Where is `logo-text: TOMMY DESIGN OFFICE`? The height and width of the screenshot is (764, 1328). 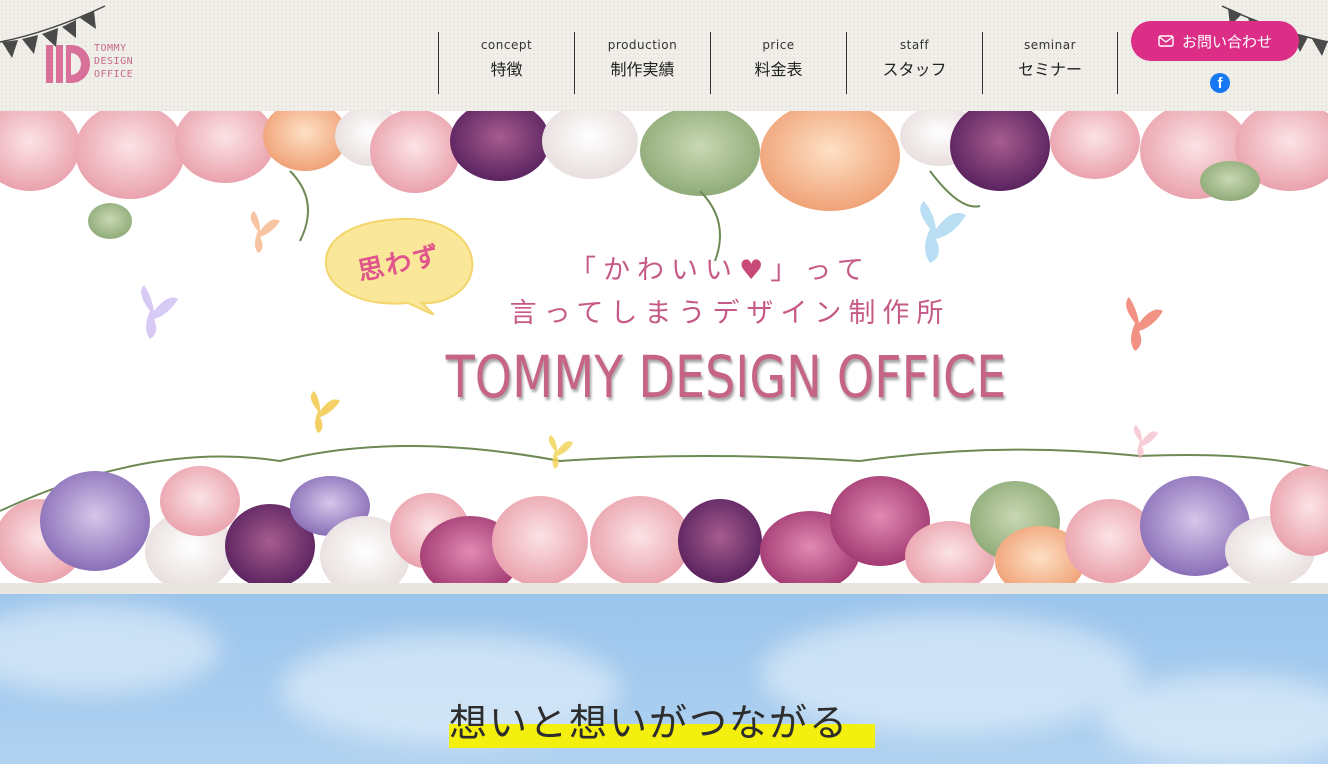
logo-text: TOMMY DESIGN OFFICE is located at coordinates (113, 61).